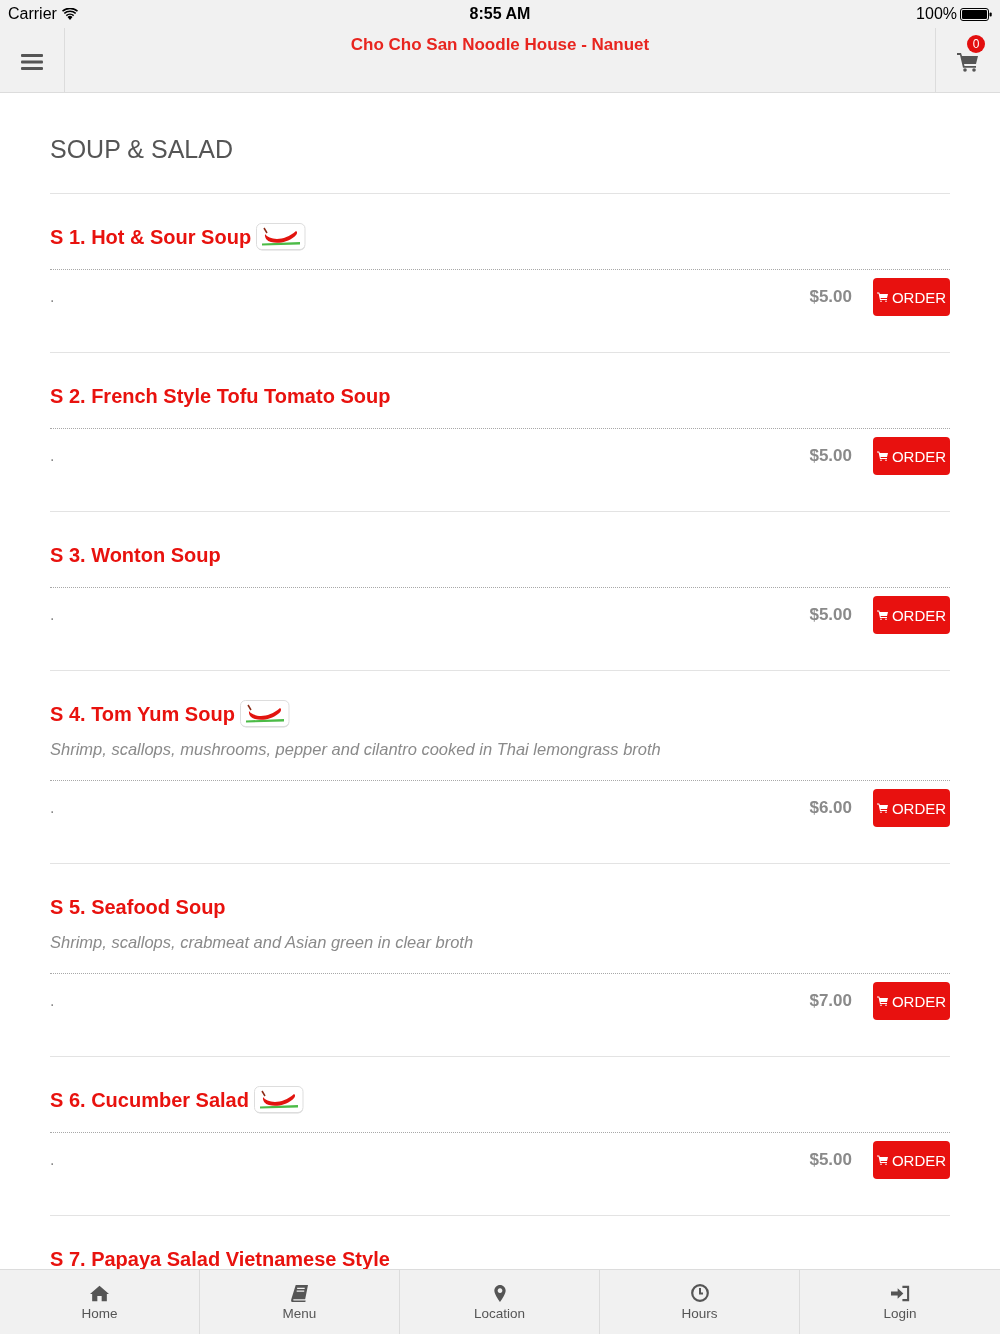 Image resolution: width=1000 pixels, height=1334 pixels. Describe the element at coordinates (976, 44) in the screenshot. I see `cart-count-badge: 0` at that location.